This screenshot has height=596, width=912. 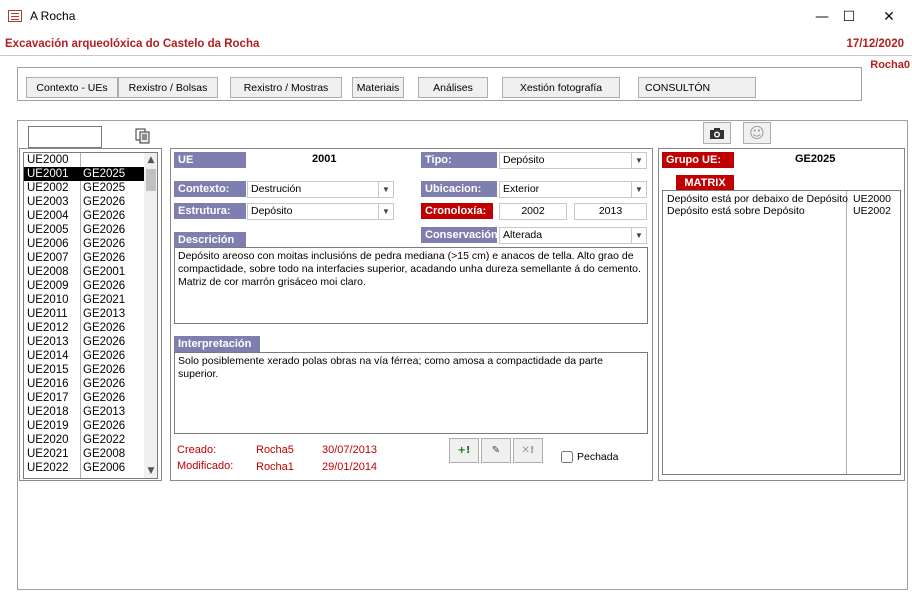 I want to click on list-item: UE2000, so click(x=84, y=160).